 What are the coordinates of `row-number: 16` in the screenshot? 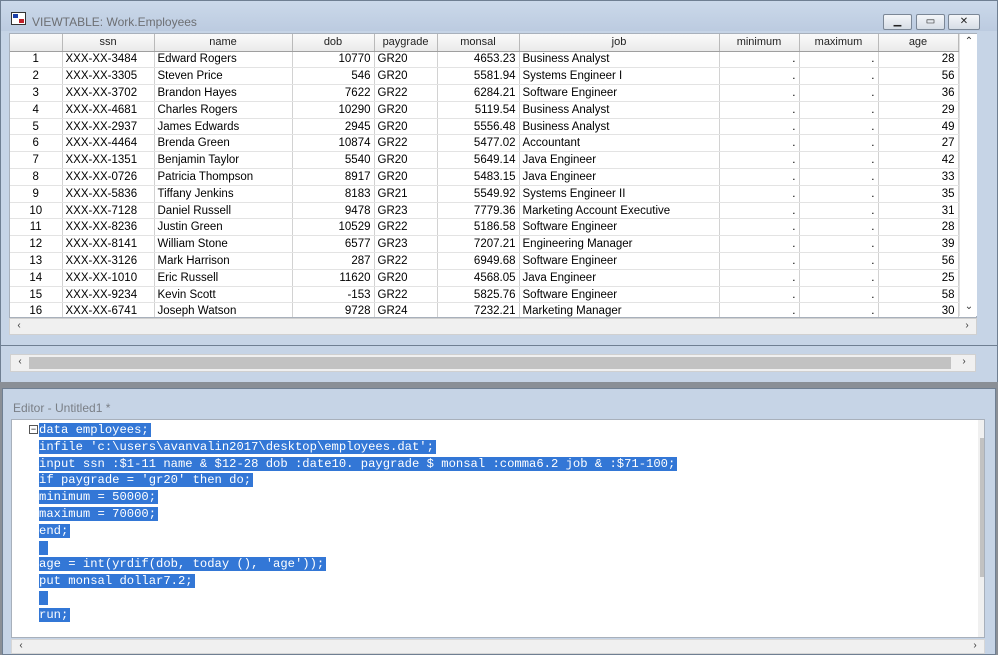 It's located at (36, 309).